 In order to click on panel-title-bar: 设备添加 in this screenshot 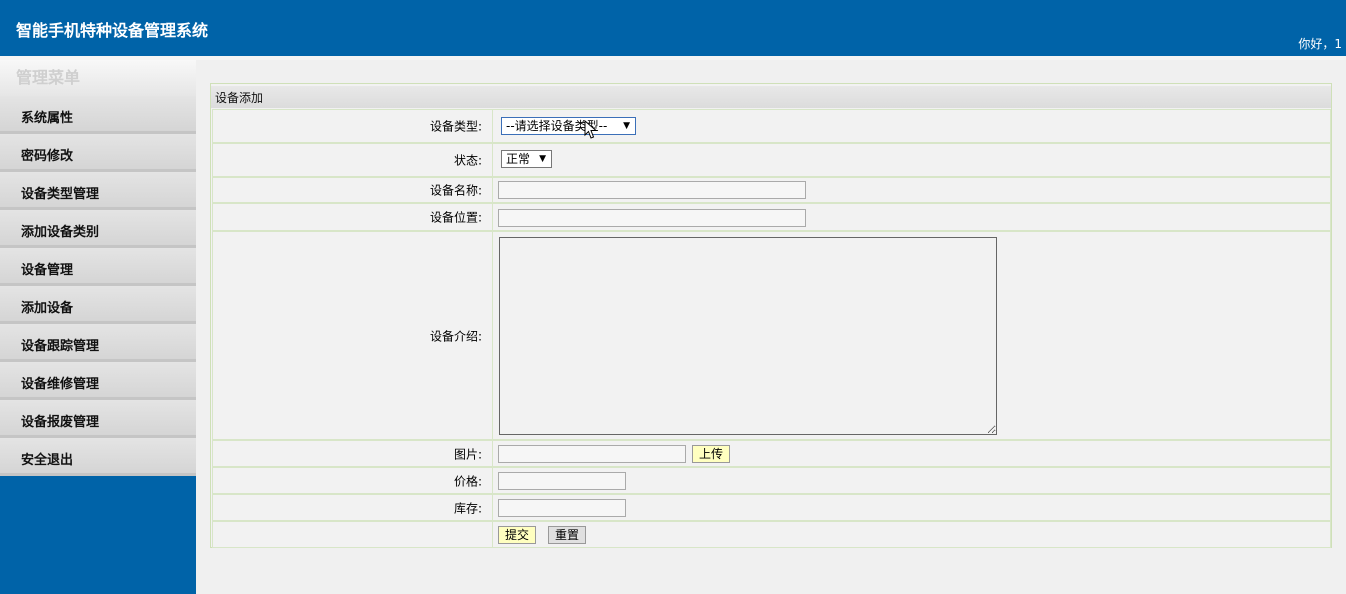, I will do `click(771, 97)`.